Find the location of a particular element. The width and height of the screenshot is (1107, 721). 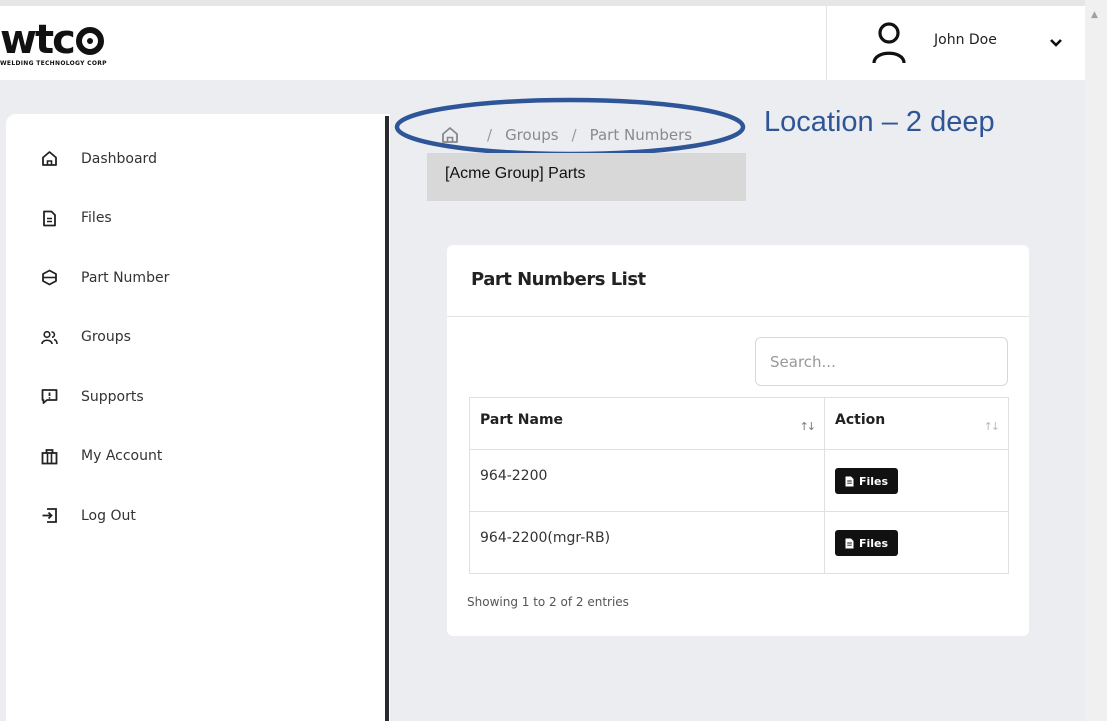

logo-text: wtc is located at coordinates (38, 40).